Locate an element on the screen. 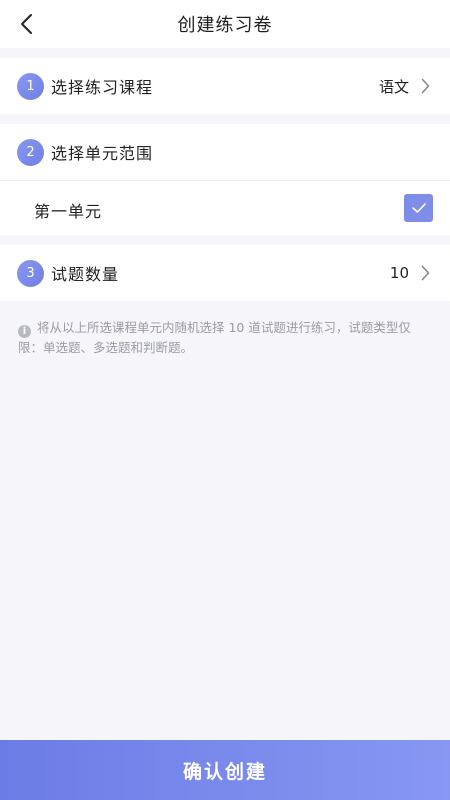  step-question-count-row: 3 试题数量 10 is located at coordinates (225, 273).